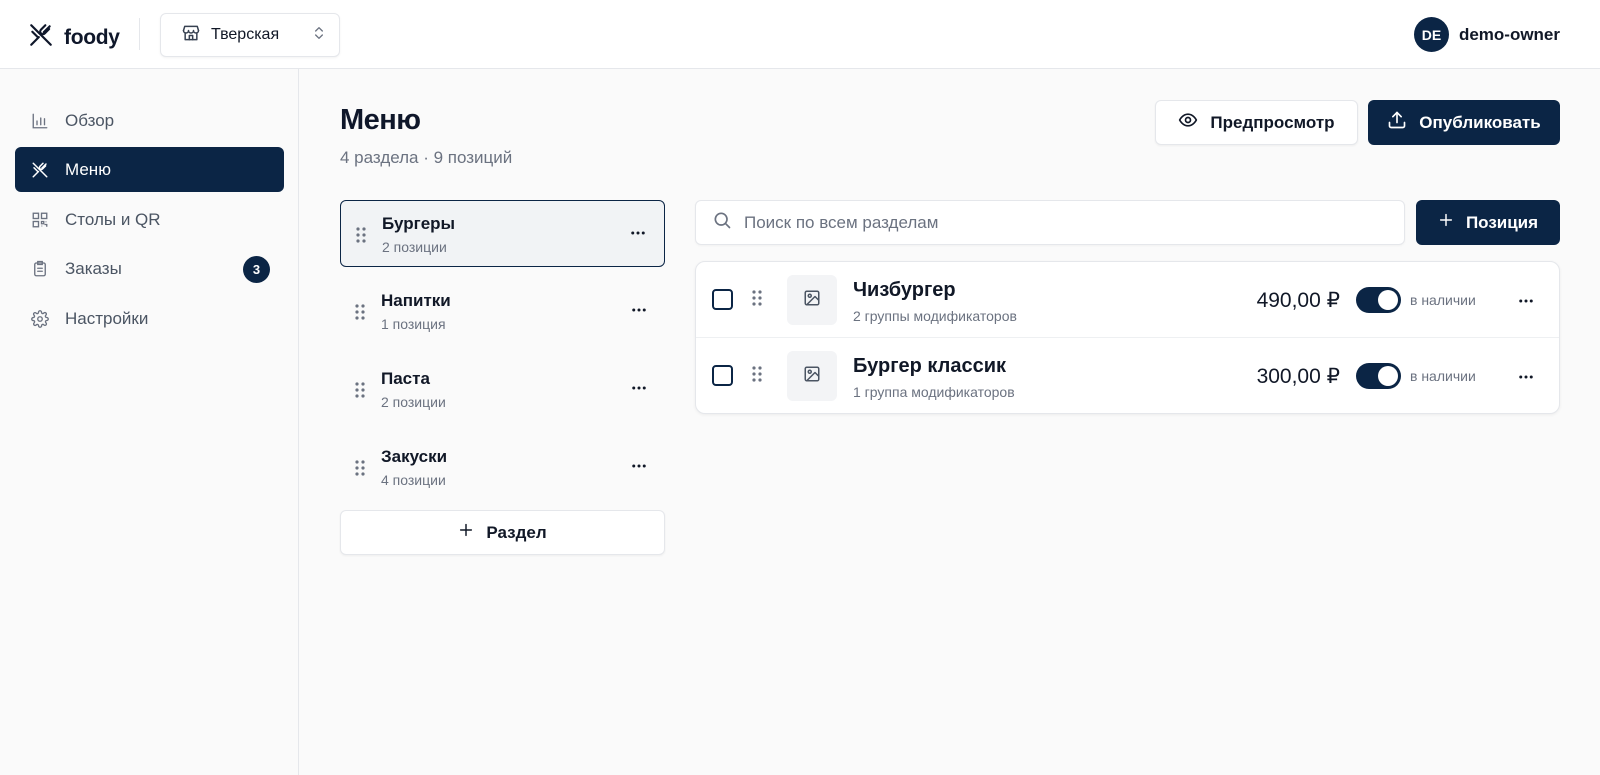  Describe the element at coordinates (414, 456) in the screenshot. I see `section-name: Закуски` at that location.